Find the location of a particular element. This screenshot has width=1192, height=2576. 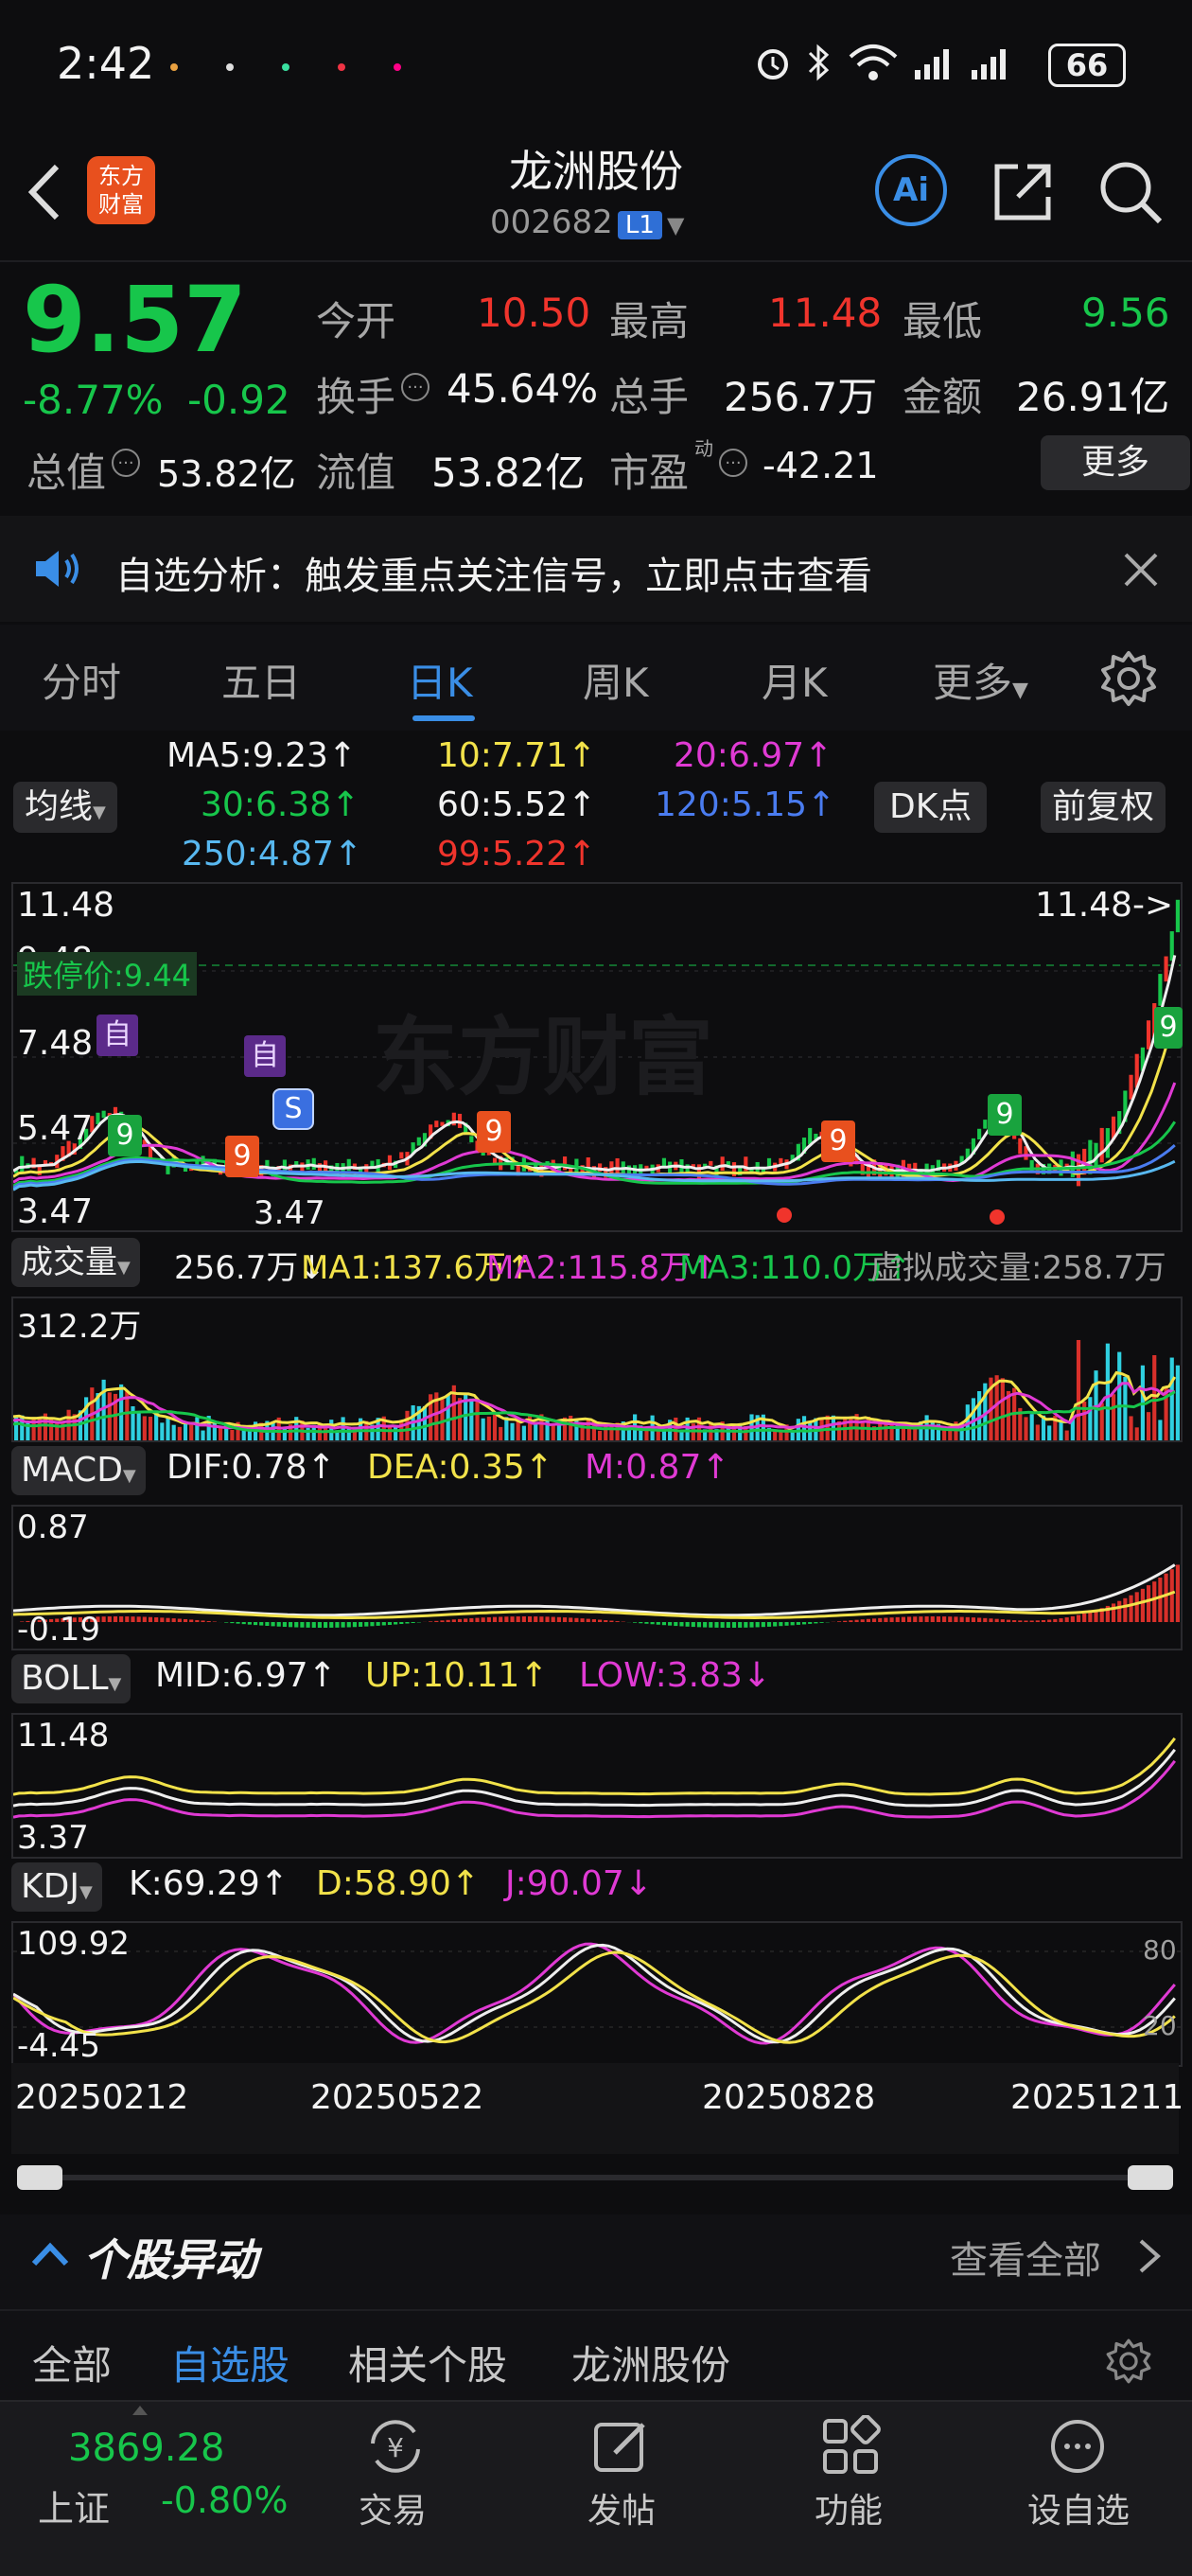

share-icon is located at coordinates (1023, 194).